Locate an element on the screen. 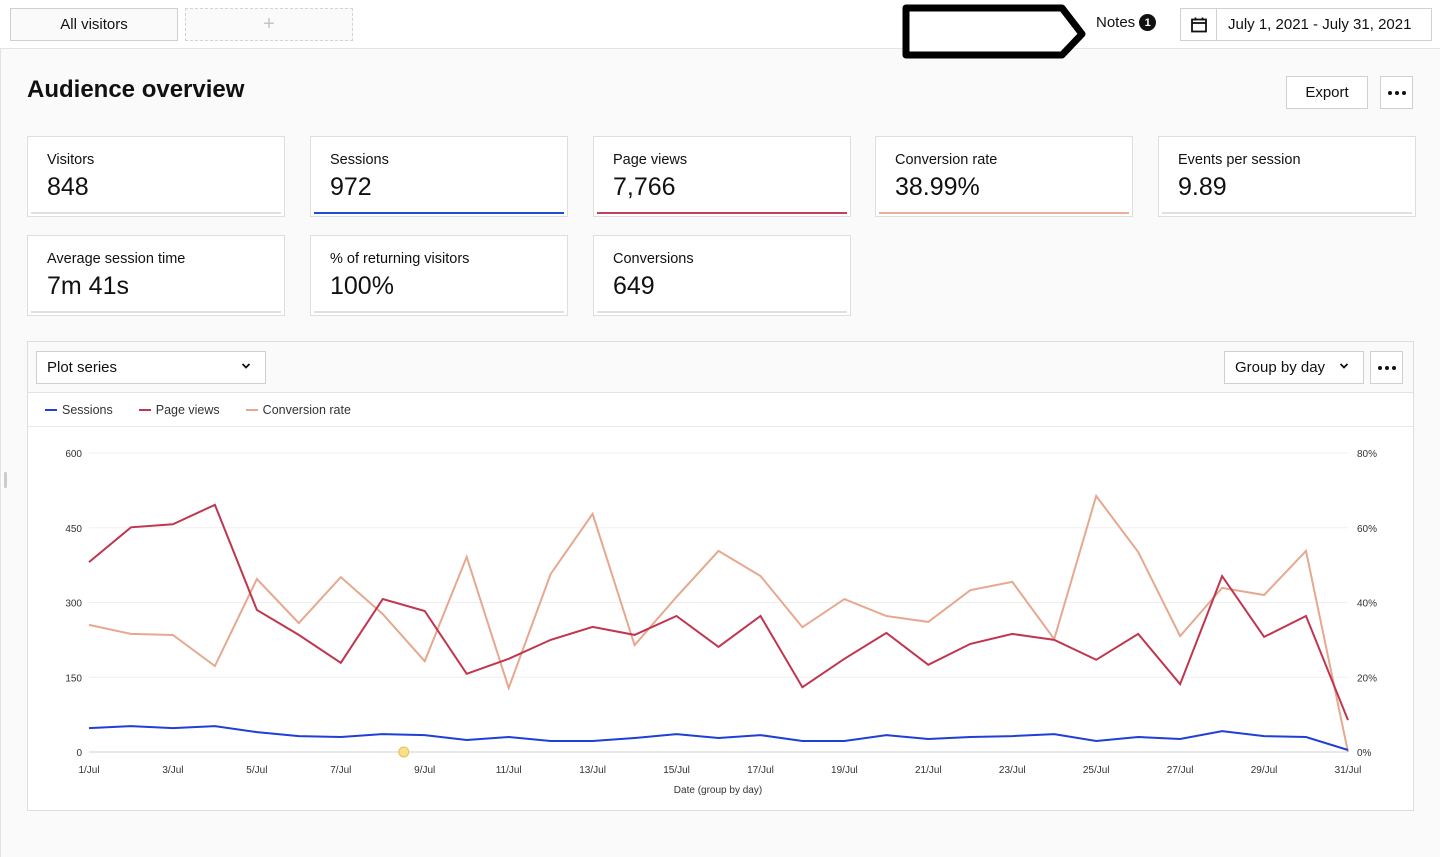 This screenshot has height=857, width=1440. legend-label: Conversion rate is located at coordinates (306, 409).